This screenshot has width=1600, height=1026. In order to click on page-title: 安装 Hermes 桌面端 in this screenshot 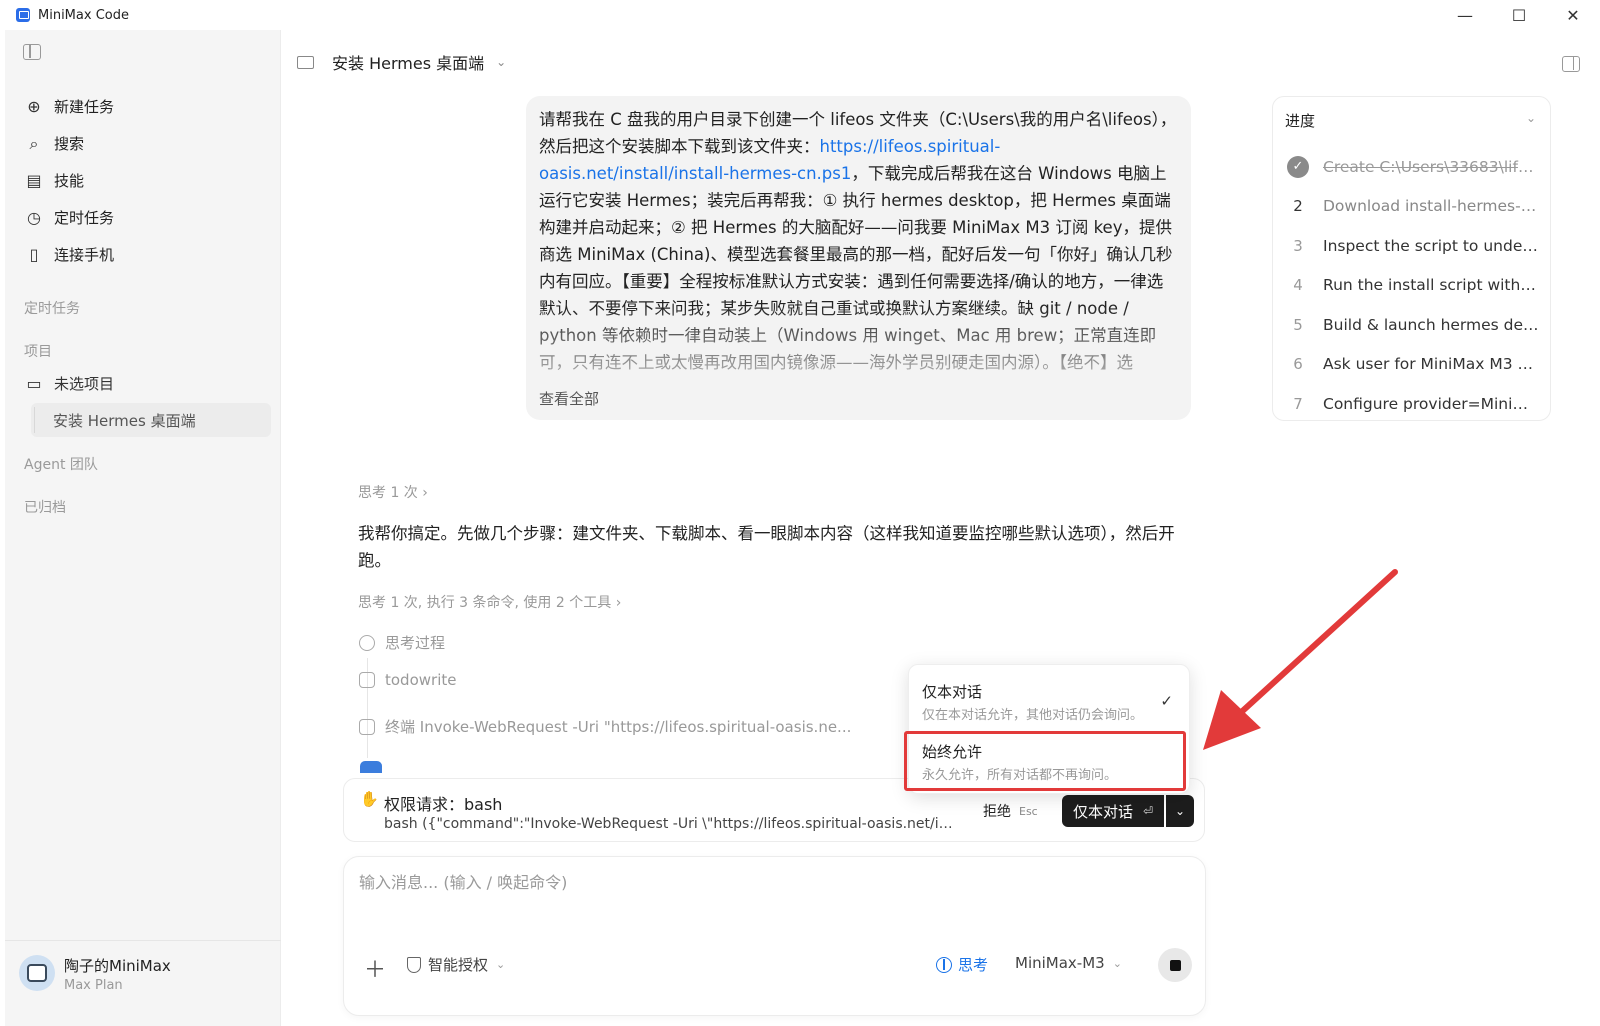, I will do `click(408, 63)`.